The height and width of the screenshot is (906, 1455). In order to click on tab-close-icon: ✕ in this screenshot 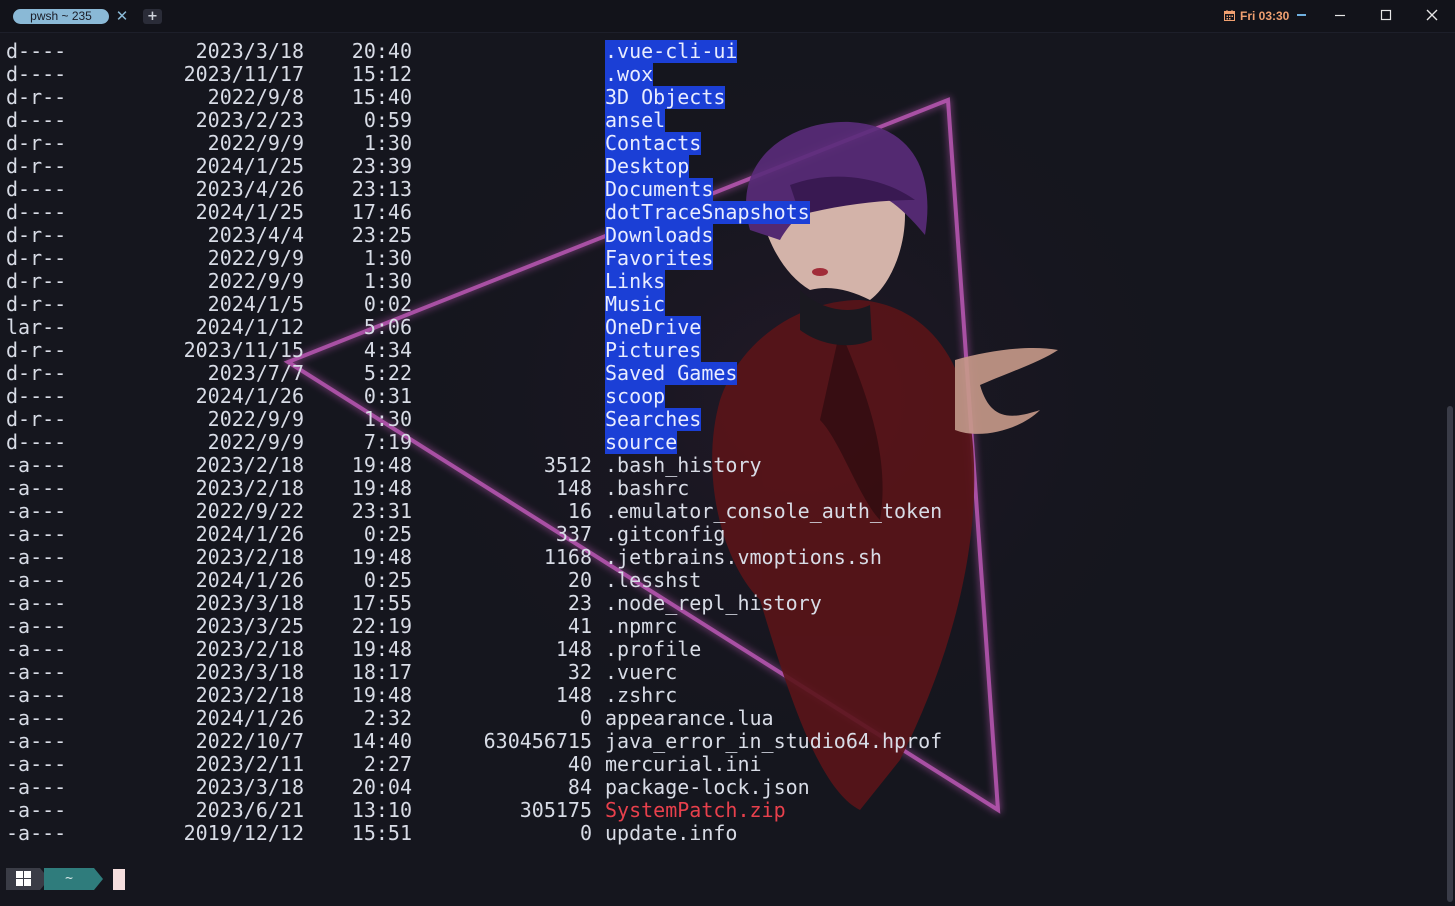, I will do `click(122, 16)`.